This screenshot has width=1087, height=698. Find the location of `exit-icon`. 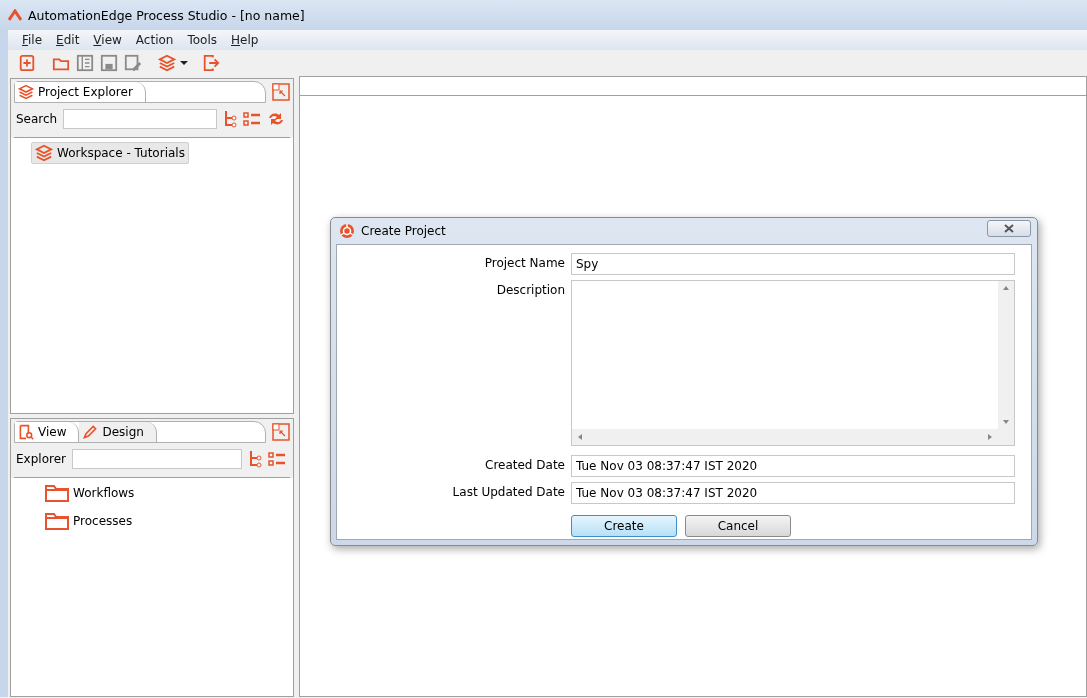

exit-icon is located at coordinates (211, 63).